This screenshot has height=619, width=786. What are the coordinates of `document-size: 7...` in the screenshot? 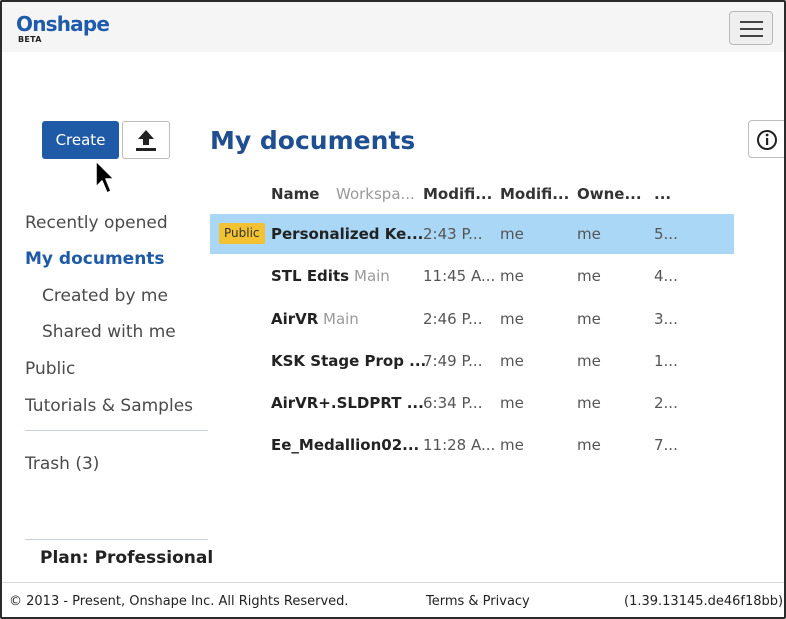 It's located at (666, 445).